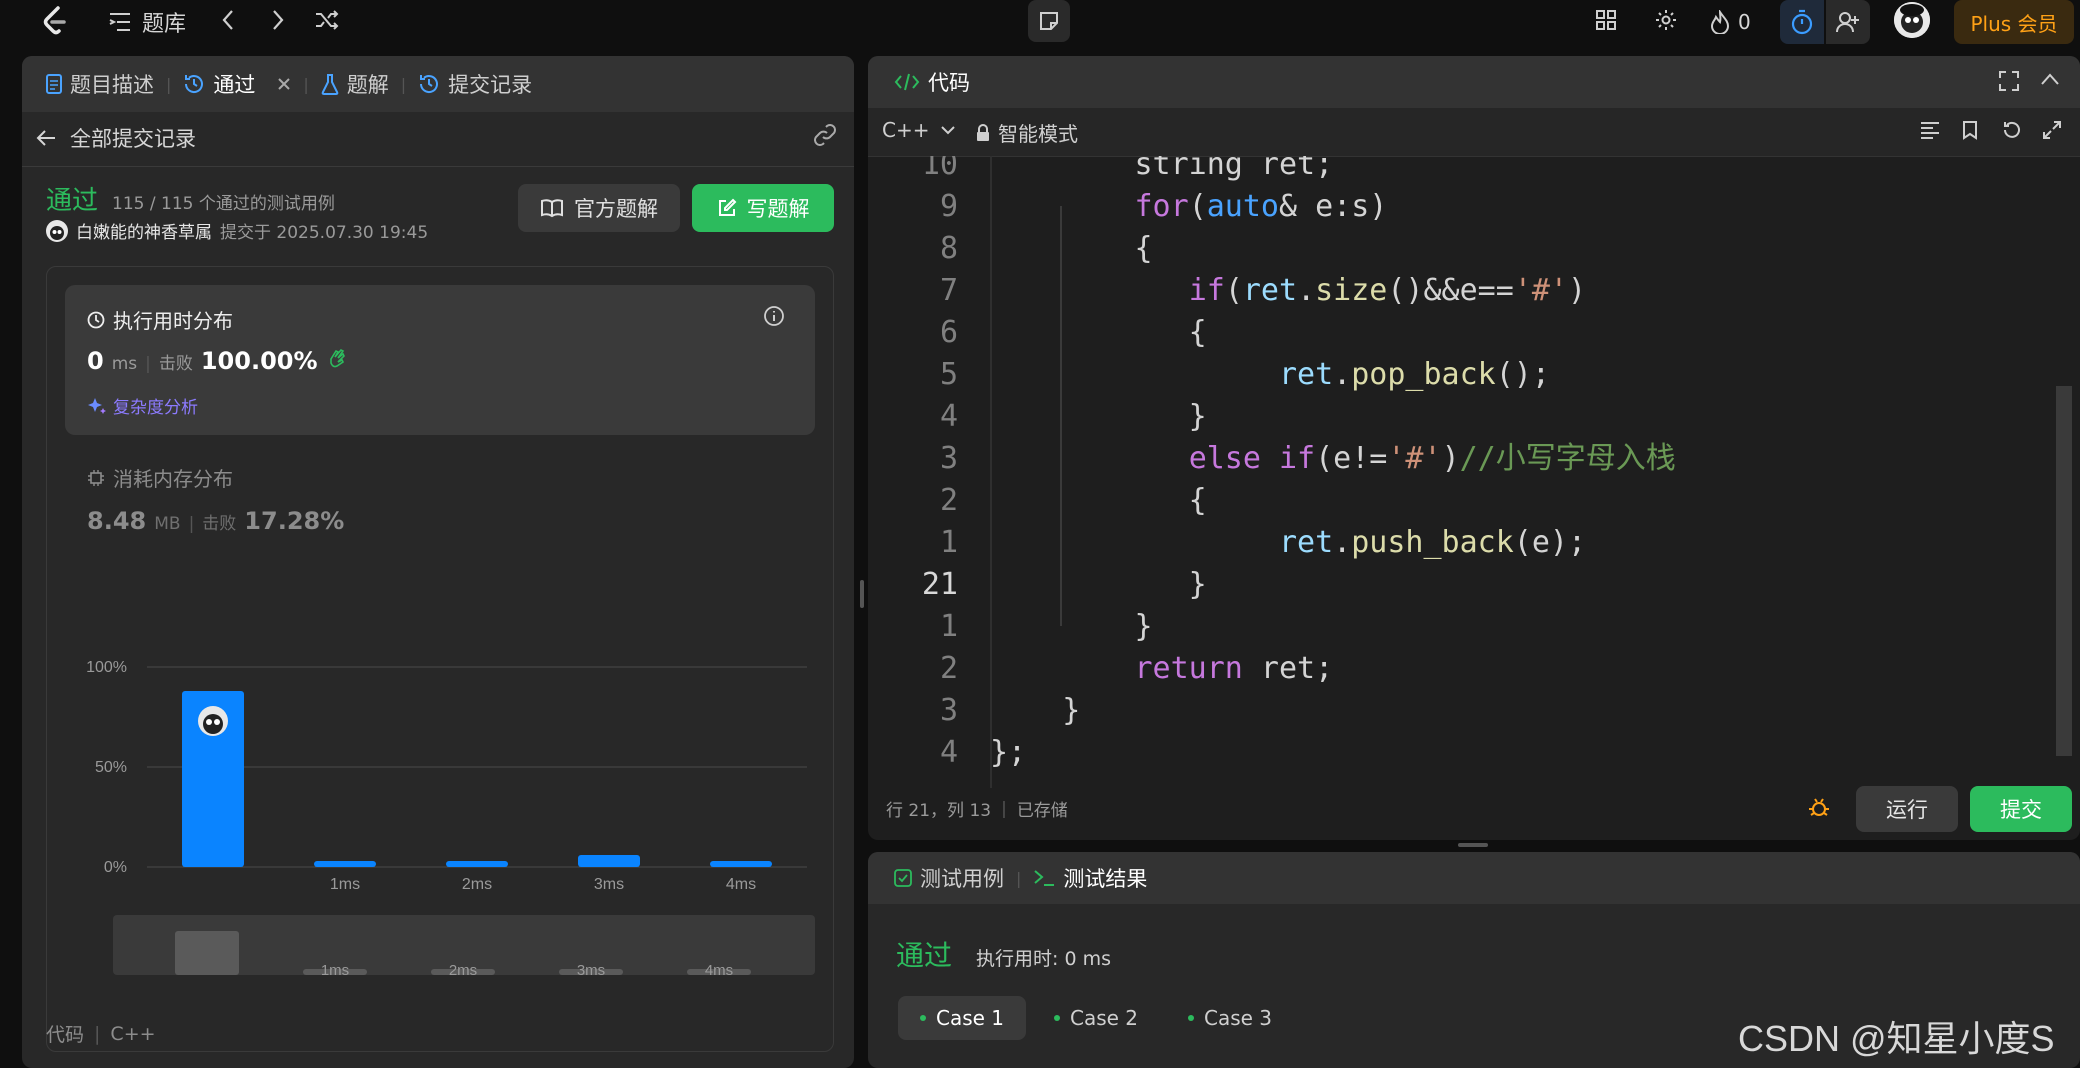 This screenshot has height=1068, width=2080. I want to click on memory-unit: MB, so click(167, 524).